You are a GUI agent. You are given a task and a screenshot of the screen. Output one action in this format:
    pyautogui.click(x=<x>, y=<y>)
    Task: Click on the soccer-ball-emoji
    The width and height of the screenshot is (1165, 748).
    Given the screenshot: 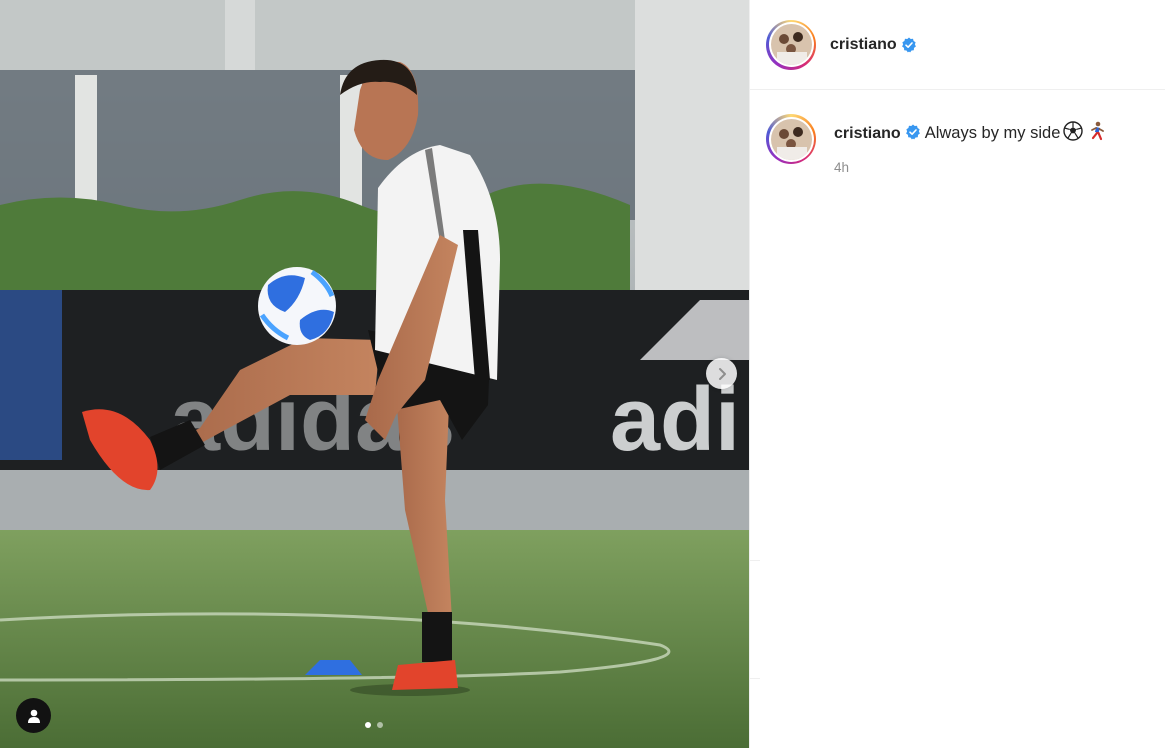 What is the action you would take?
    pyautogui.click(x=1073, y=131)
    